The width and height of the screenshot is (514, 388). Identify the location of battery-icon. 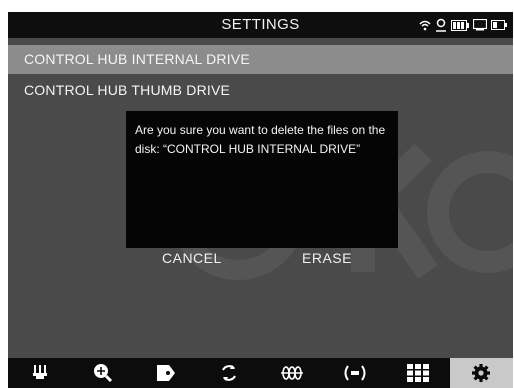
(460, 25).